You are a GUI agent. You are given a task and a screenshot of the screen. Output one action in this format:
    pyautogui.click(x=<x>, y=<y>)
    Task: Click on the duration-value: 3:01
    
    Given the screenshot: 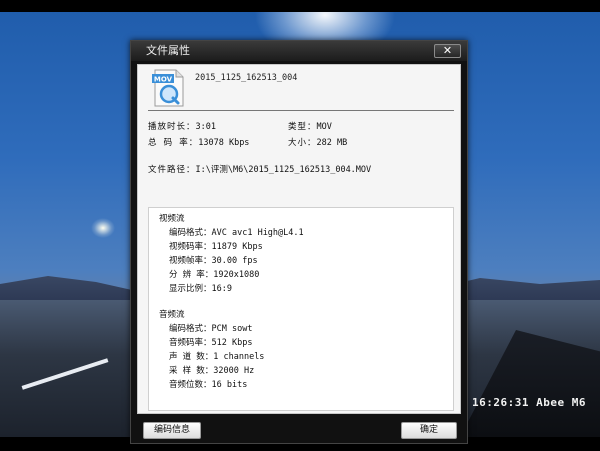 What is the action you would take?
    pyautogui.click(x=205, y=127)
    